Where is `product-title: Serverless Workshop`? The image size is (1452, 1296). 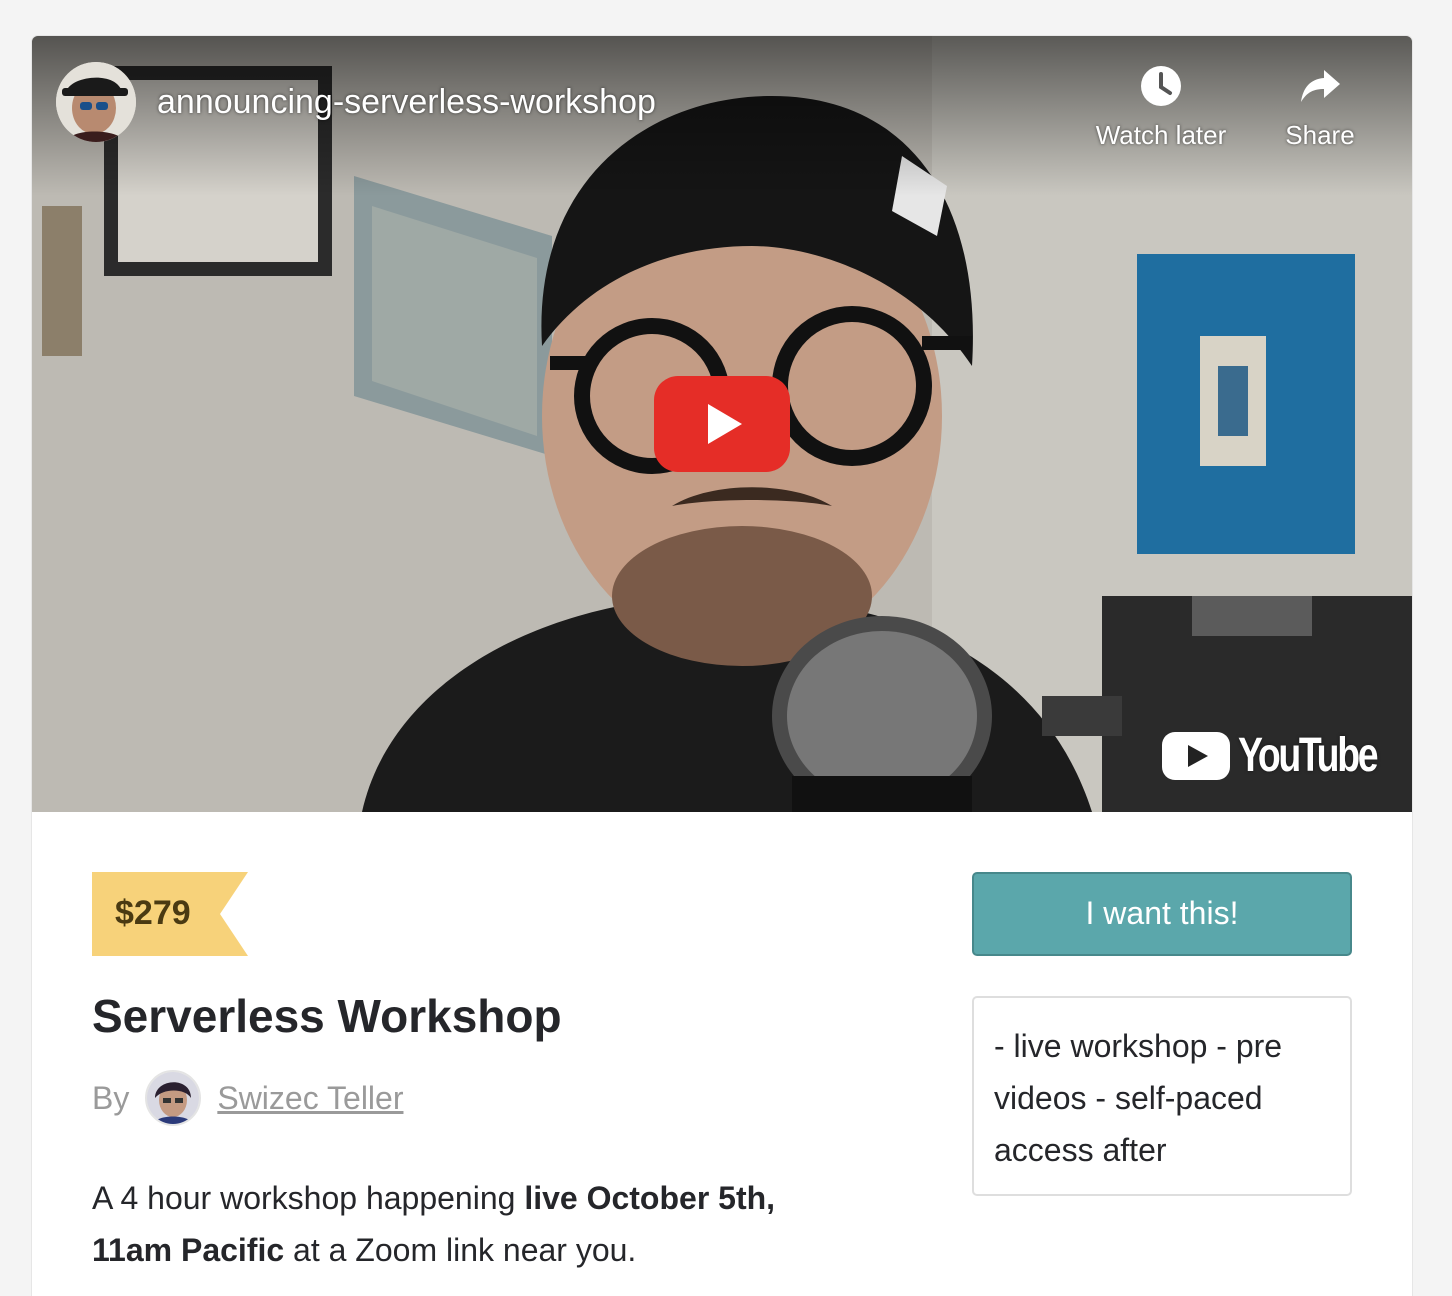
product-title: Serverless Workshop is located at coordinates (327, 1016).